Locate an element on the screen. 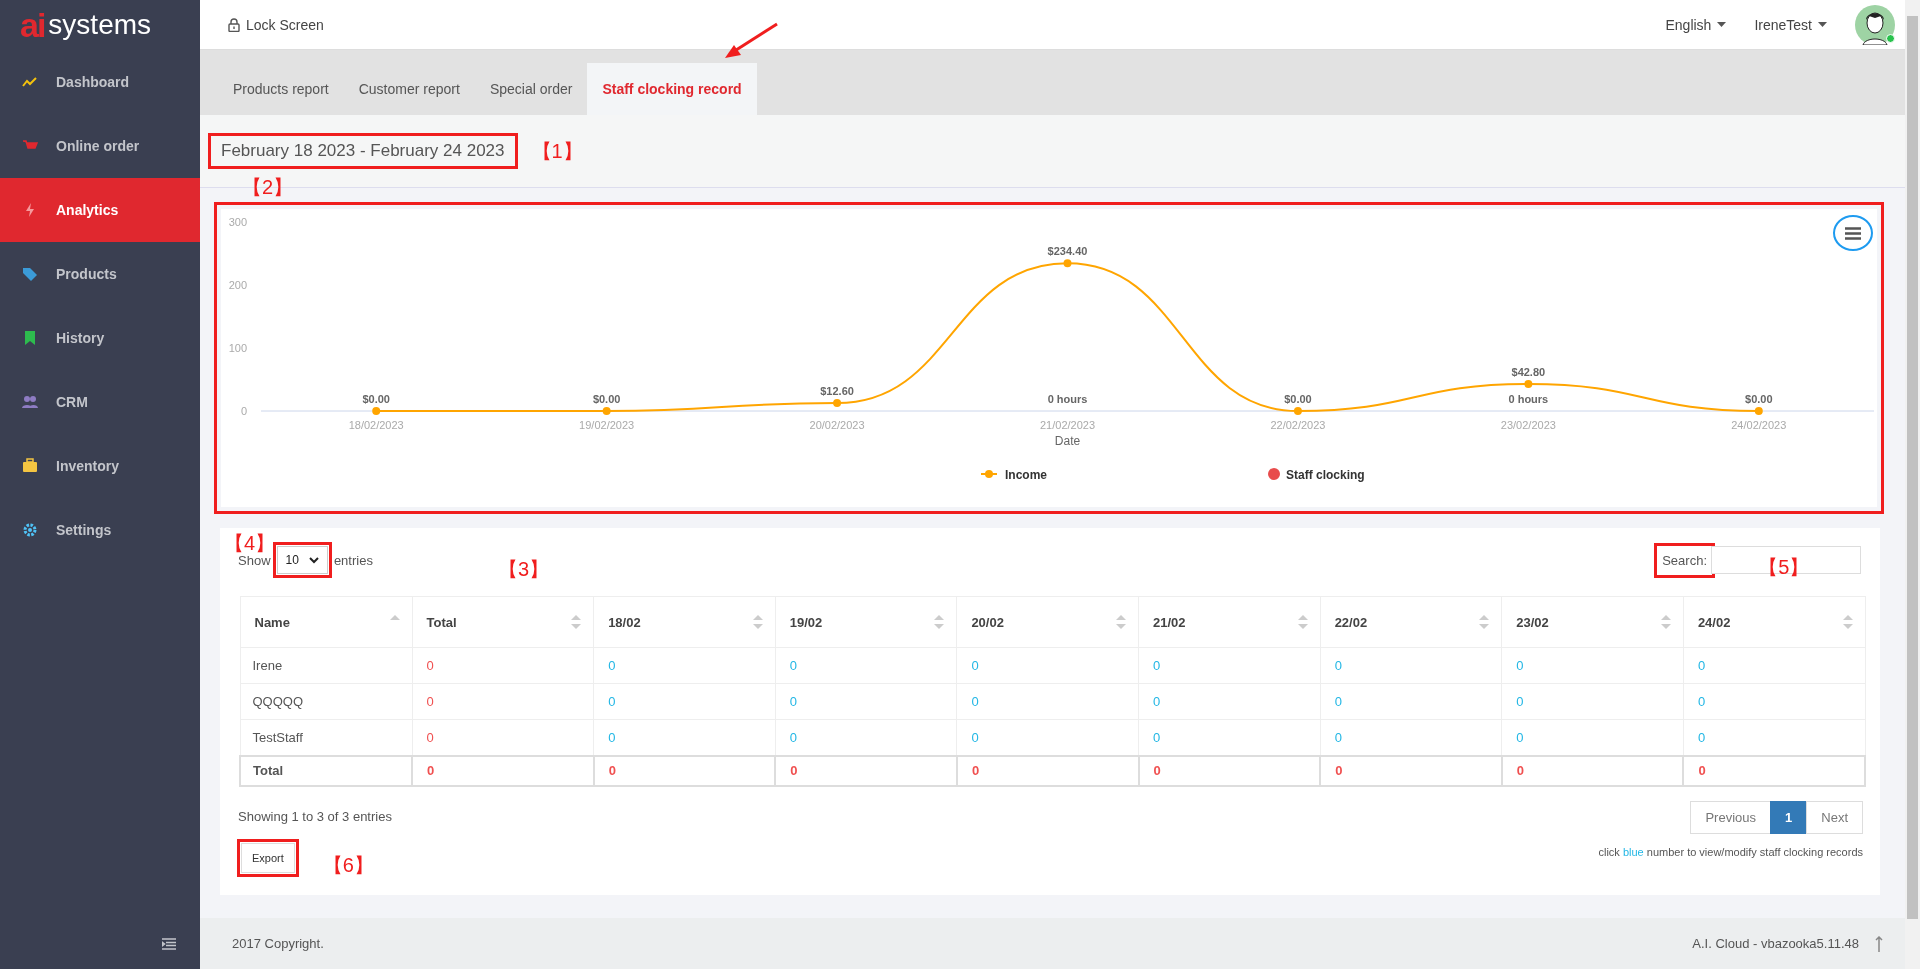 The width and height of the screenshot is (1920, 969). language-dropdown: English is located at coordinates (1696, 24).